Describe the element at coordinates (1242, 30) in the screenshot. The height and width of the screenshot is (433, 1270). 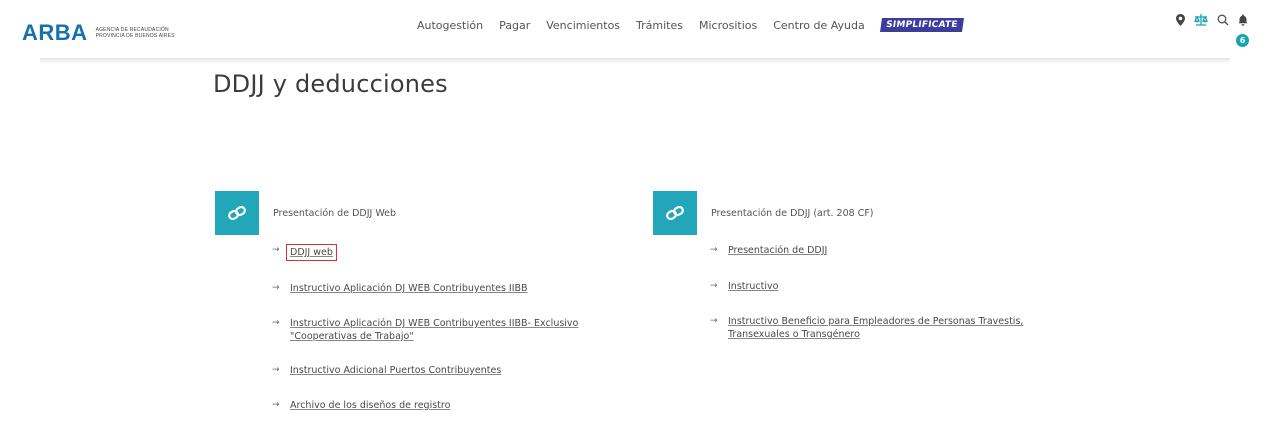
I see `notifications-button: 6` at that location.